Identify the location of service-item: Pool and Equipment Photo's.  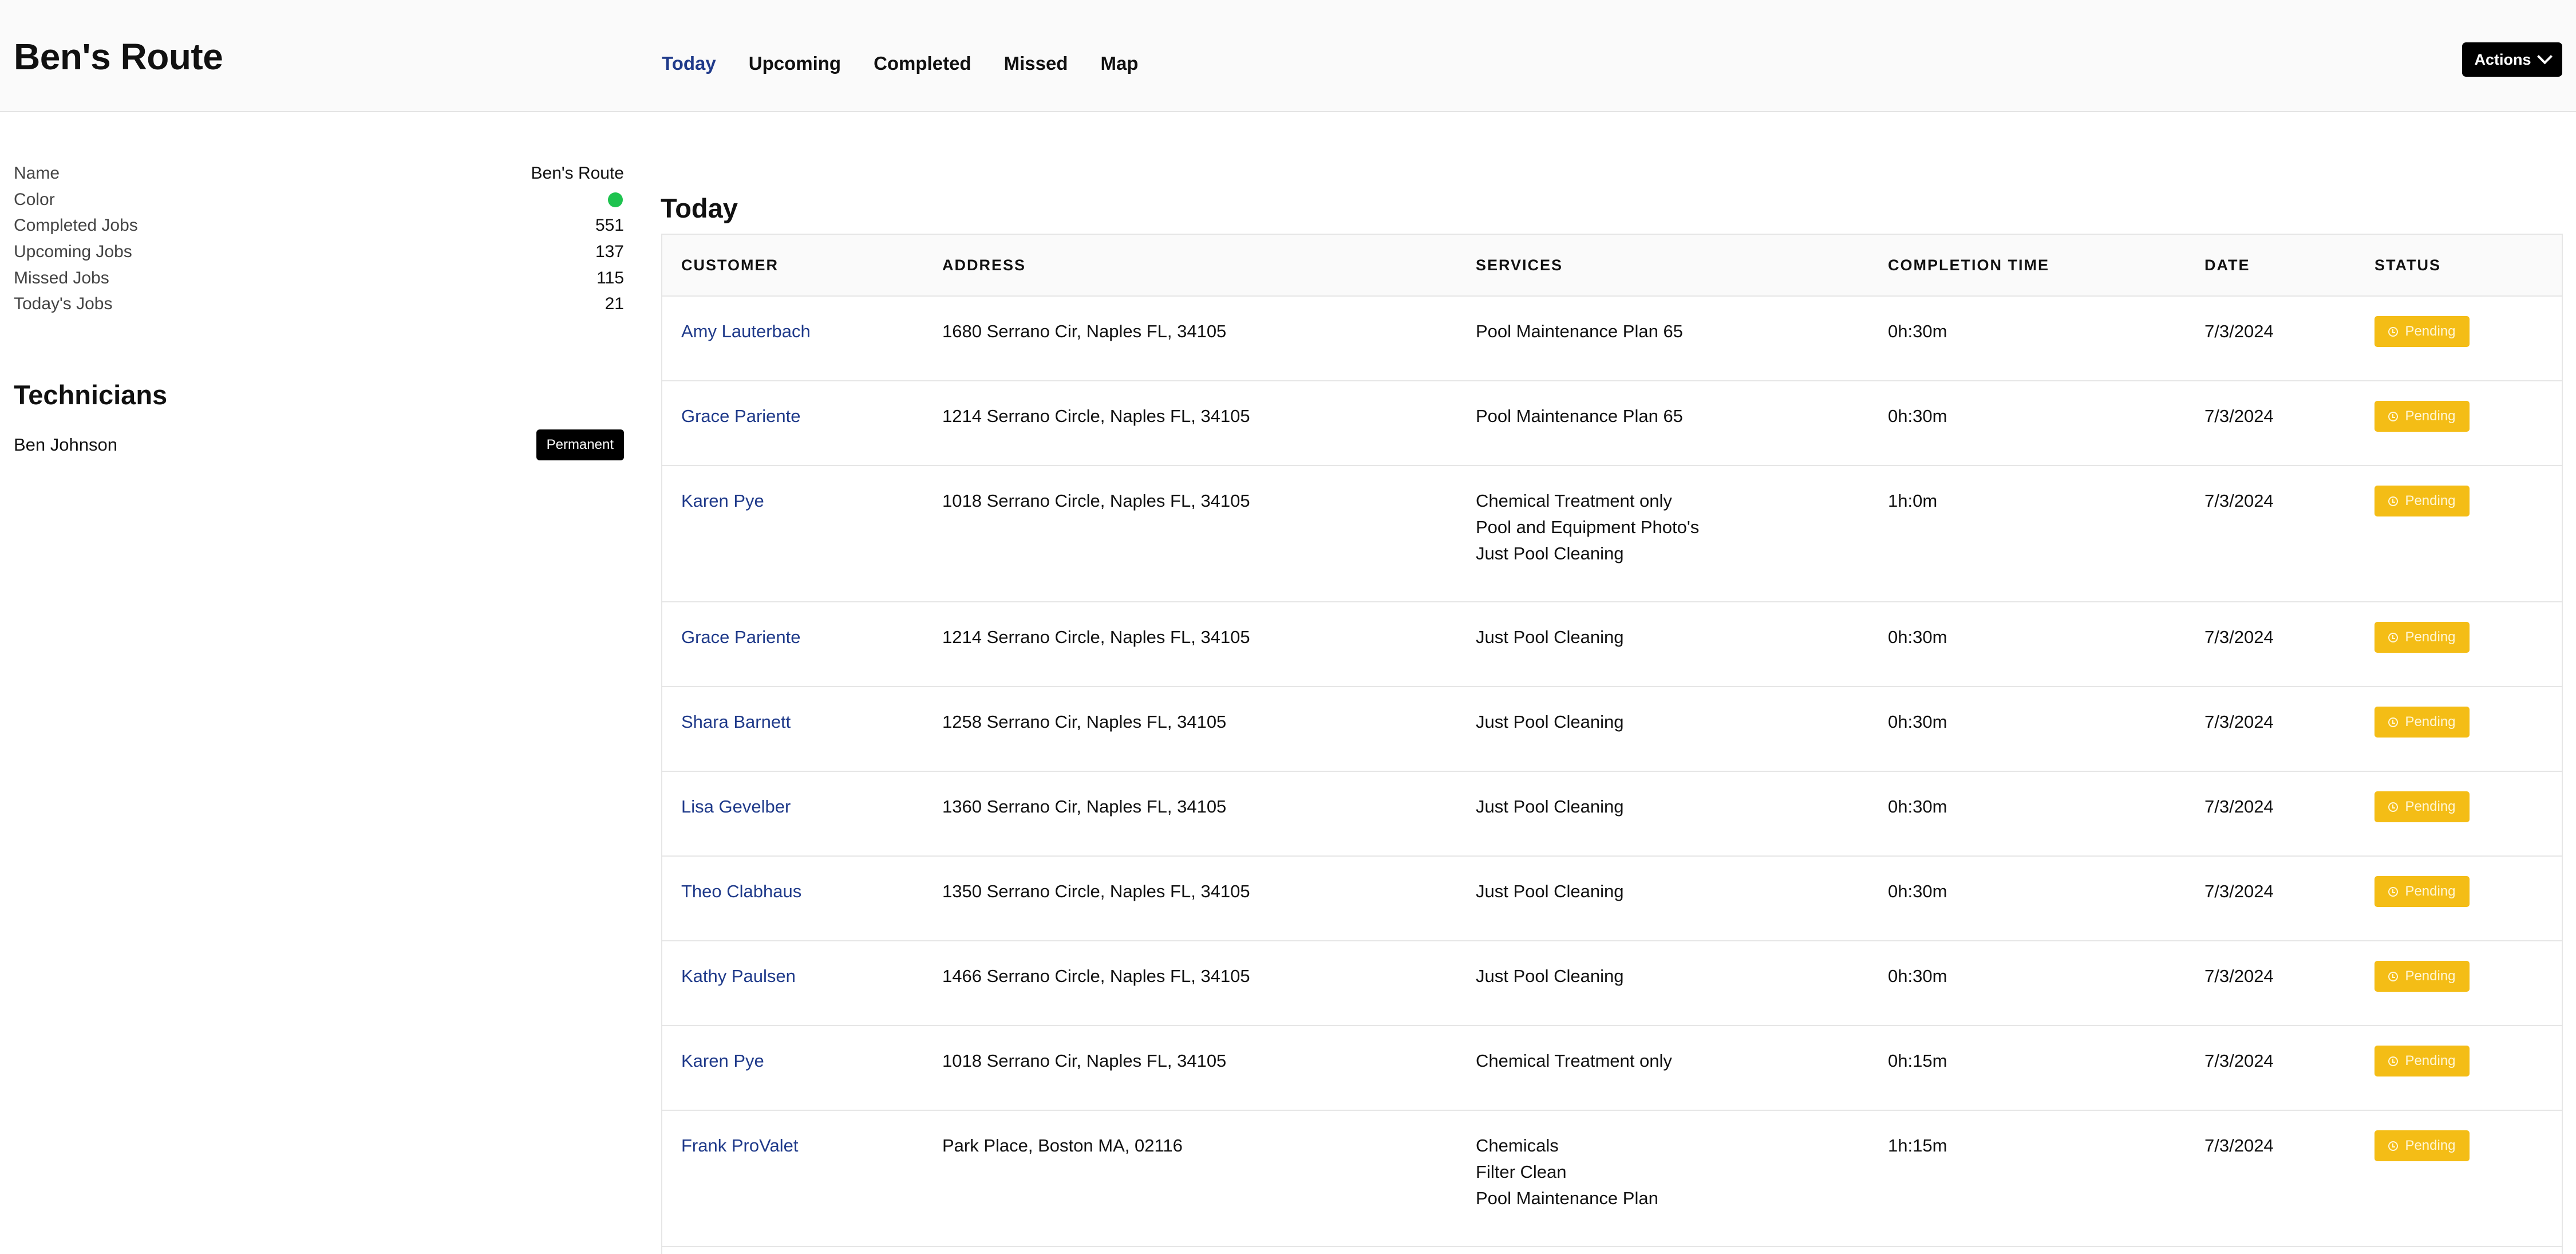
(1588, 527).